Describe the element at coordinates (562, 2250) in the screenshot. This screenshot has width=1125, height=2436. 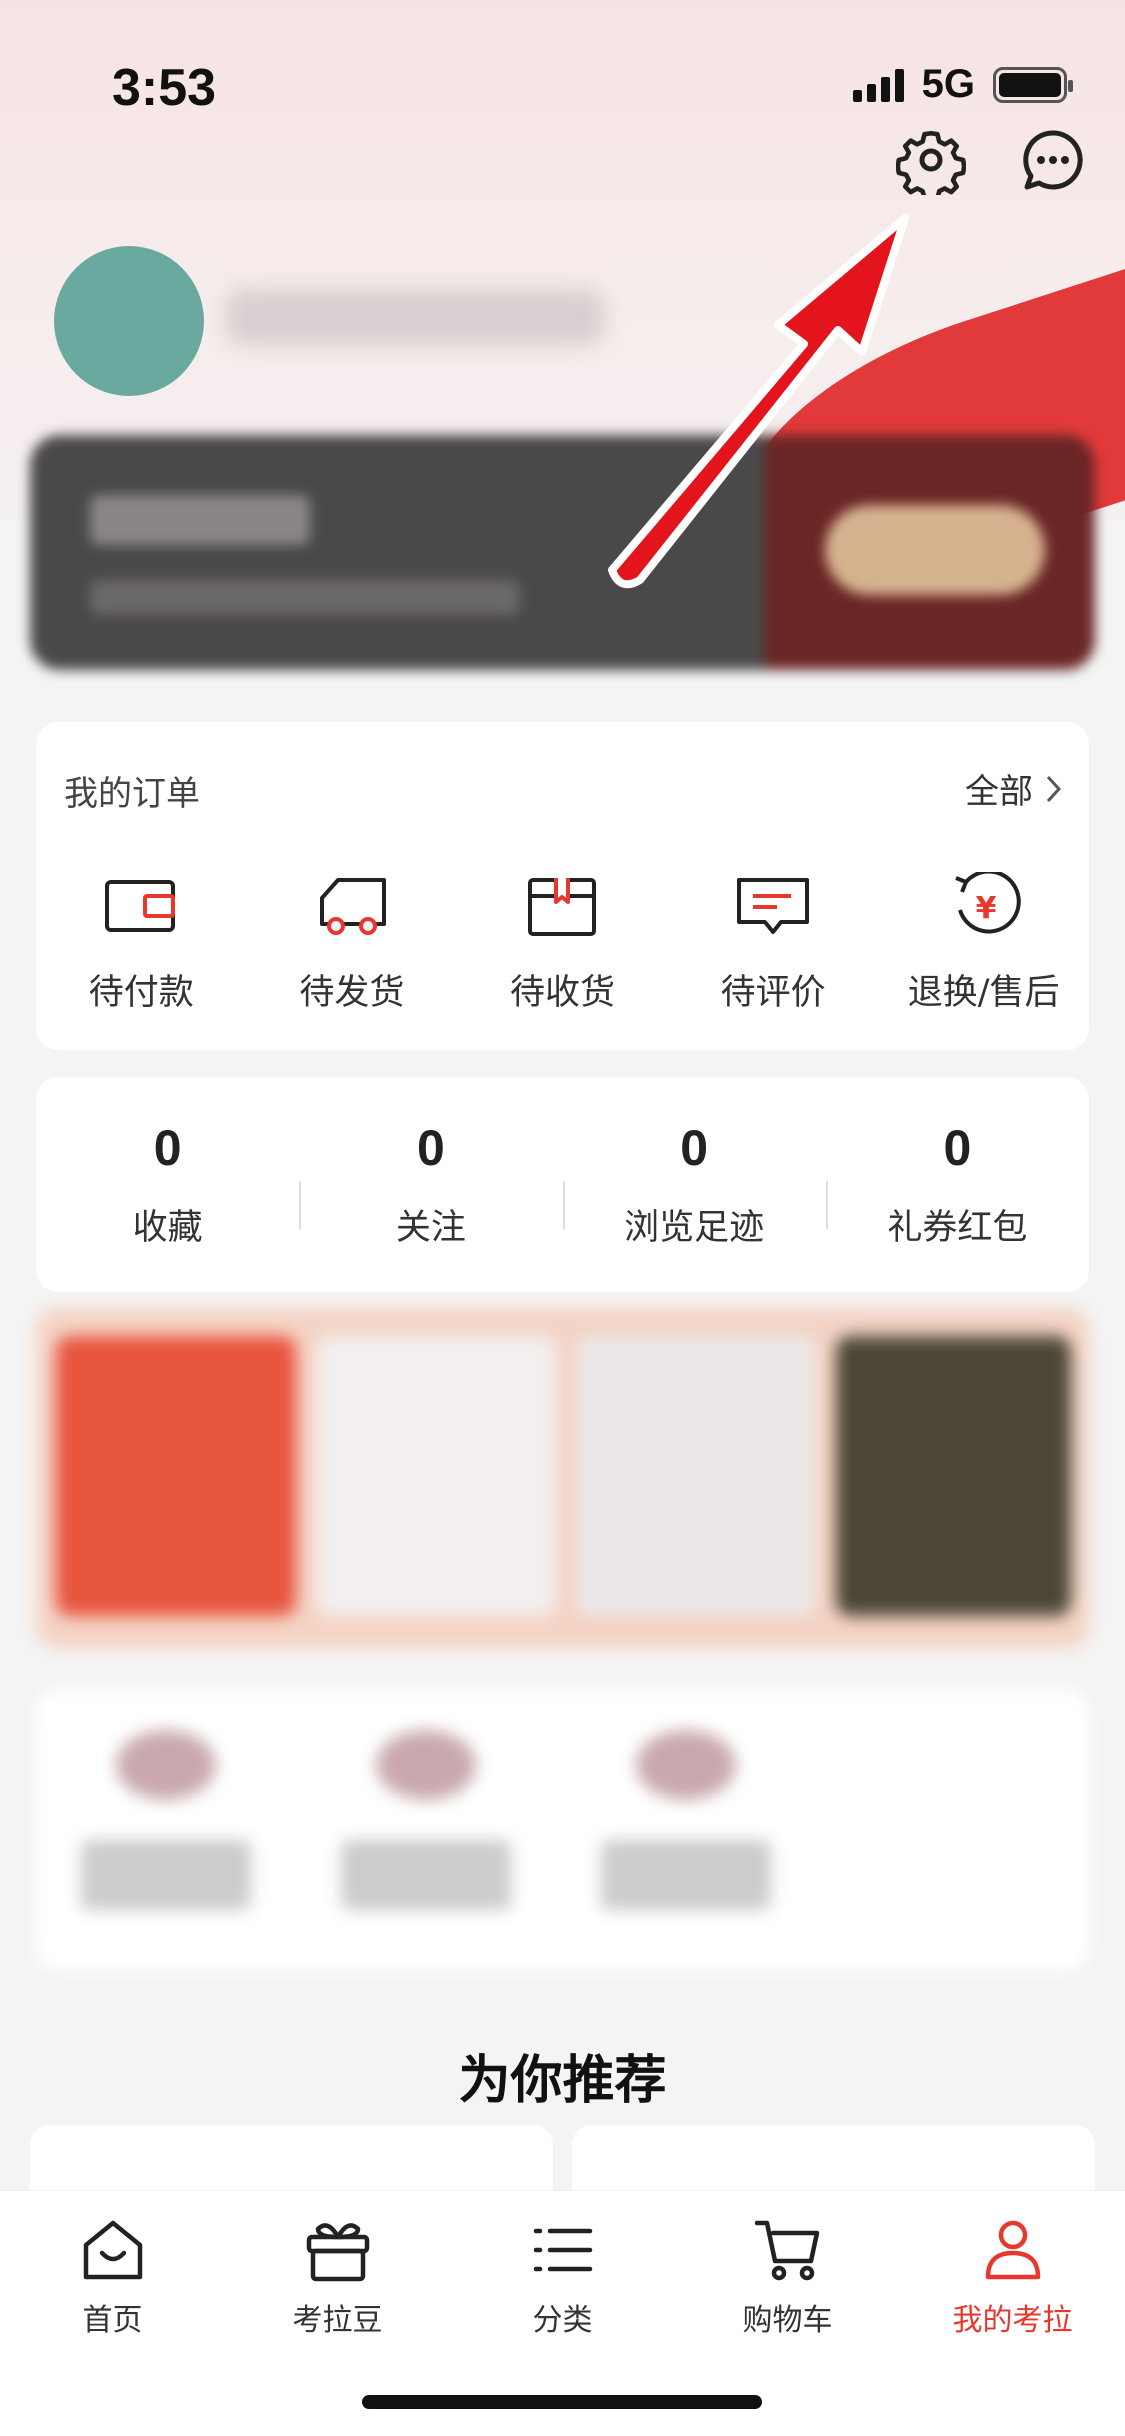
I see `list-icon` at that location.